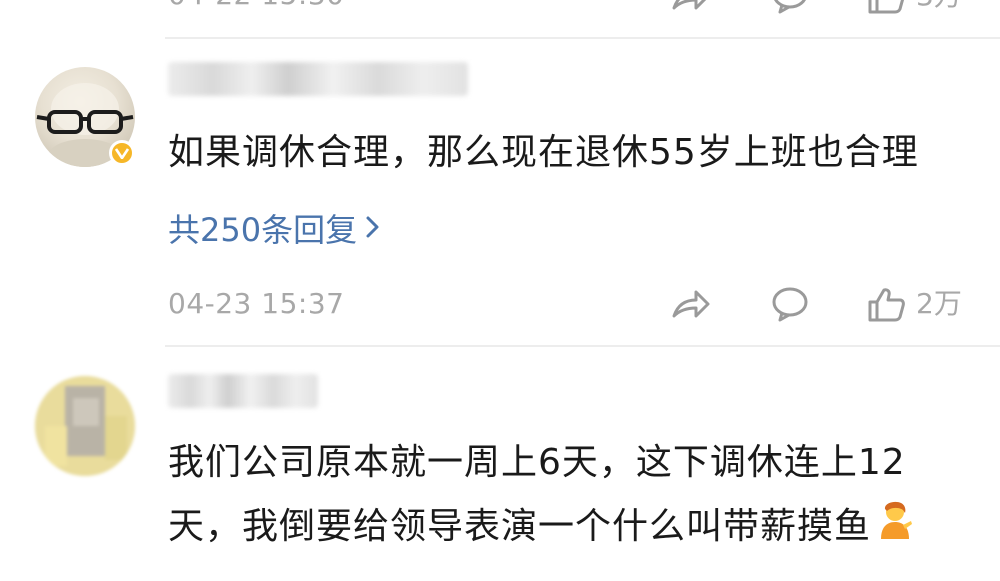 The height and width of the screenshot is (581, 1000). What do you see at coordinates (500, 7) in the screenshot?
I see `previous-comment-meta-row: 04-22 15:30 3万` at bounding box center [500, 7].